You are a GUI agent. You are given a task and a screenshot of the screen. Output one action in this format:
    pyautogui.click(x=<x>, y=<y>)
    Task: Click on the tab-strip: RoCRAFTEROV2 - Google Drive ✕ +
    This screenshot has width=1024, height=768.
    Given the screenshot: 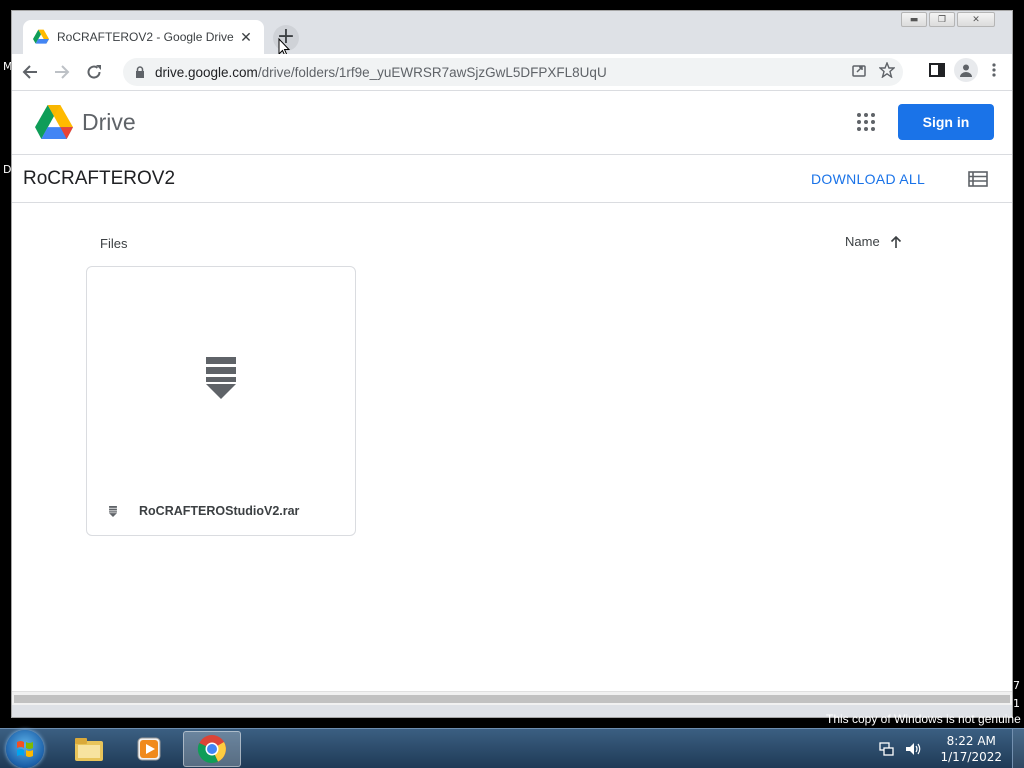 What is the action you would take?
    pyautogui.click(x=512, y=34)
    